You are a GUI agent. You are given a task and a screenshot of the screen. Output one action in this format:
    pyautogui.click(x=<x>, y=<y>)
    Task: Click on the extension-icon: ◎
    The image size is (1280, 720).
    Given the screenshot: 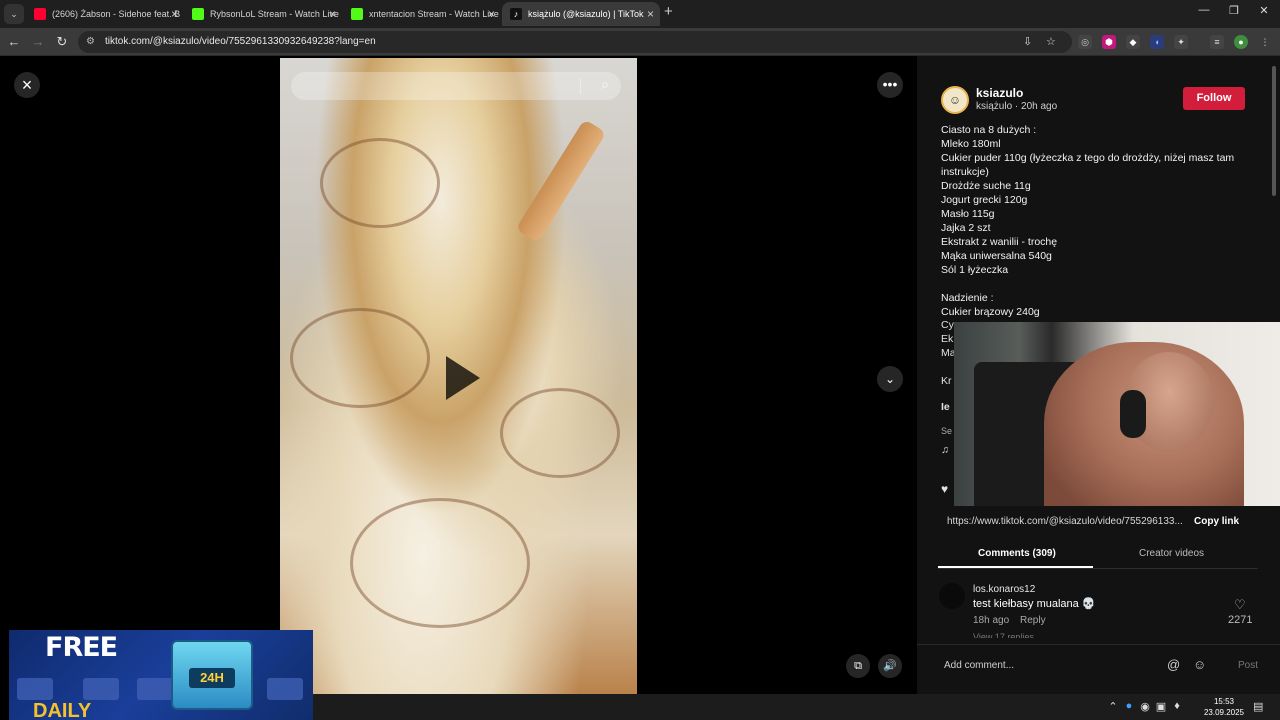 What is the action you would take?
    pyautogui.click(x=1085, y=42)
    